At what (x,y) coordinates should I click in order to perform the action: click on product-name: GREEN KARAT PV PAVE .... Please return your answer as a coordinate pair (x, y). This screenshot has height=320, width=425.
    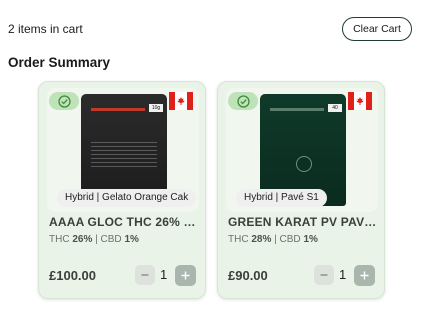
    Looking at the image, I should click on (303, 222).